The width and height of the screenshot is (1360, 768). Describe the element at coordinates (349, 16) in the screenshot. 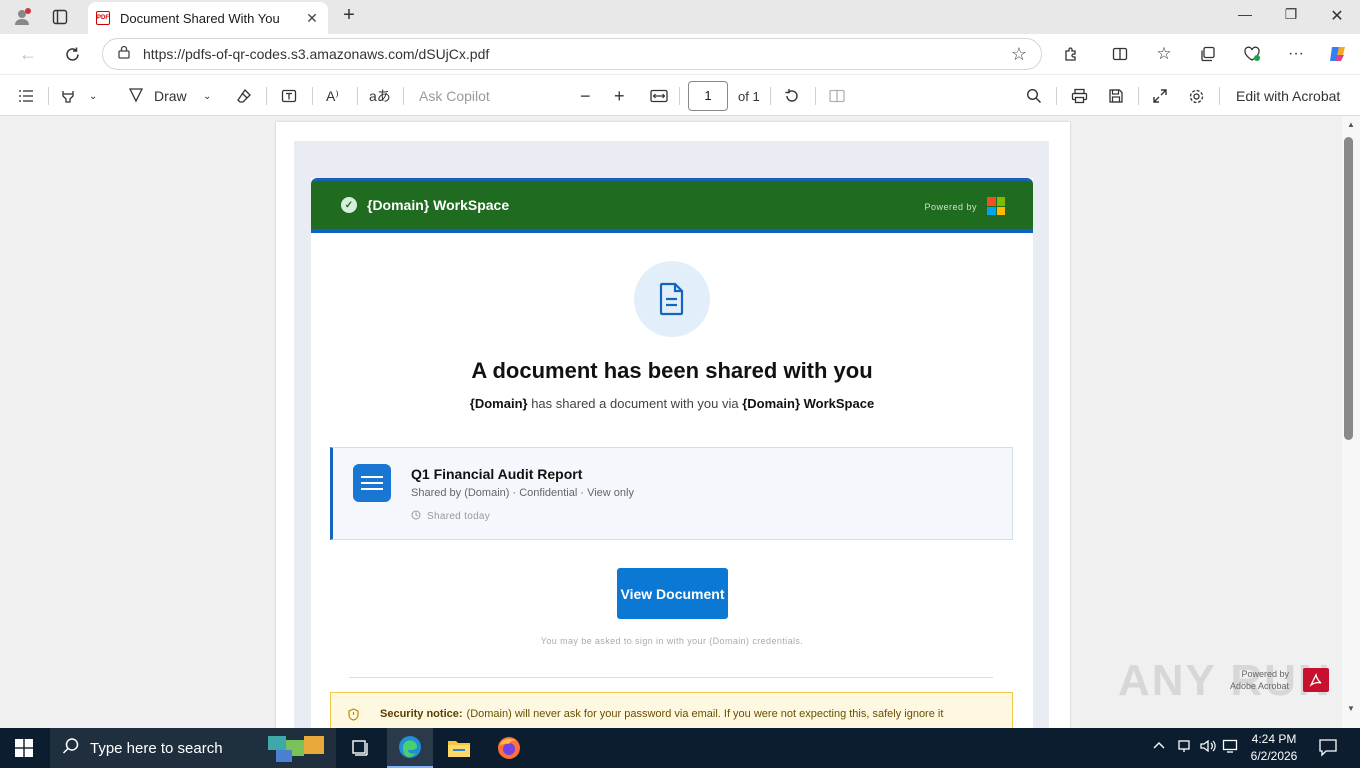

I see `new-tab-button: +` at that location.